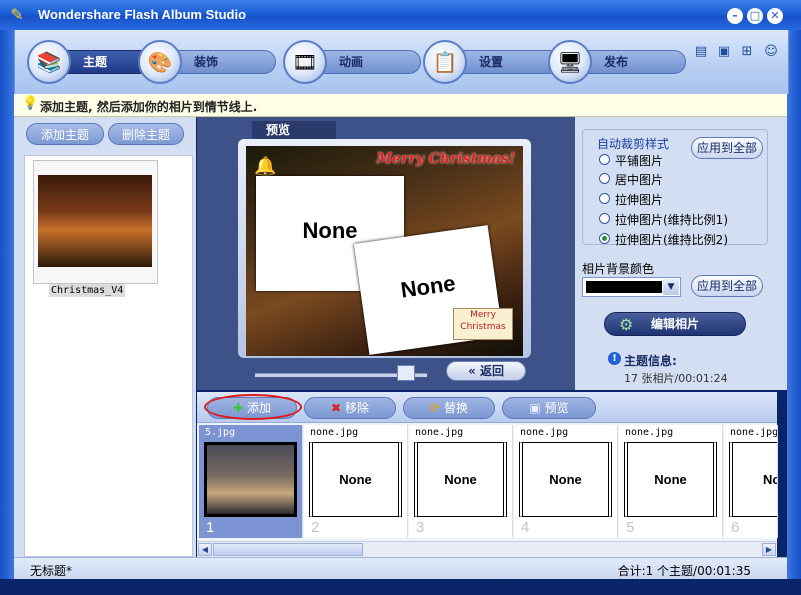 This screenshot has height=595, width=801. What do you see at coordinates (49, 62) in the screenshot?
I see `theme-book-icon: 📚` at bounding box center [49, 62].